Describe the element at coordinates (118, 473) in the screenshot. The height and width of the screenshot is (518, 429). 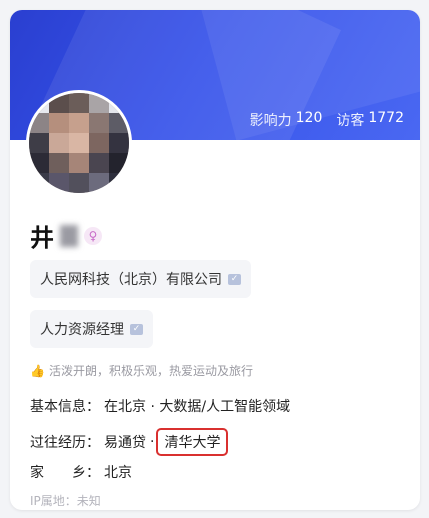
I see `hometown-value: 北京` at that location.